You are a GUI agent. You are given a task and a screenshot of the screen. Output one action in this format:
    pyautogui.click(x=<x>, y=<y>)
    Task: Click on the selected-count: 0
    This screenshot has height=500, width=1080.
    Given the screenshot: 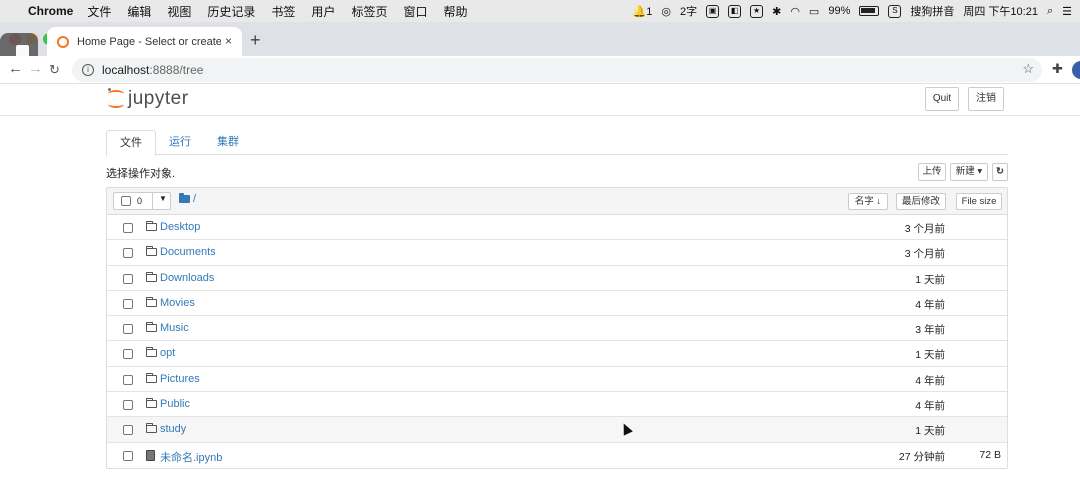 What is the action you would take?
    pyautogui.click(x=140, y=201)
    